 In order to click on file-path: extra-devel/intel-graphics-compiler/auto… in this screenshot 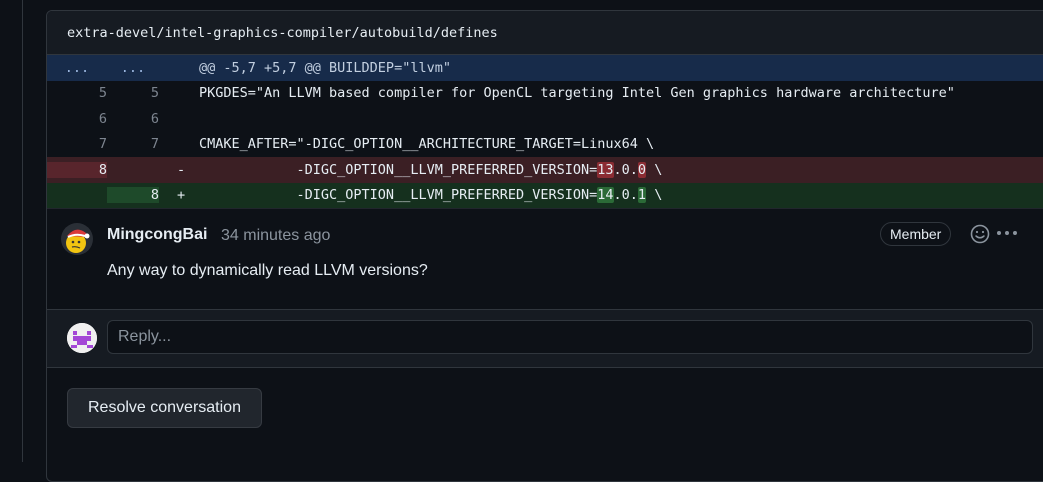, I will do `click(282, 32)`.